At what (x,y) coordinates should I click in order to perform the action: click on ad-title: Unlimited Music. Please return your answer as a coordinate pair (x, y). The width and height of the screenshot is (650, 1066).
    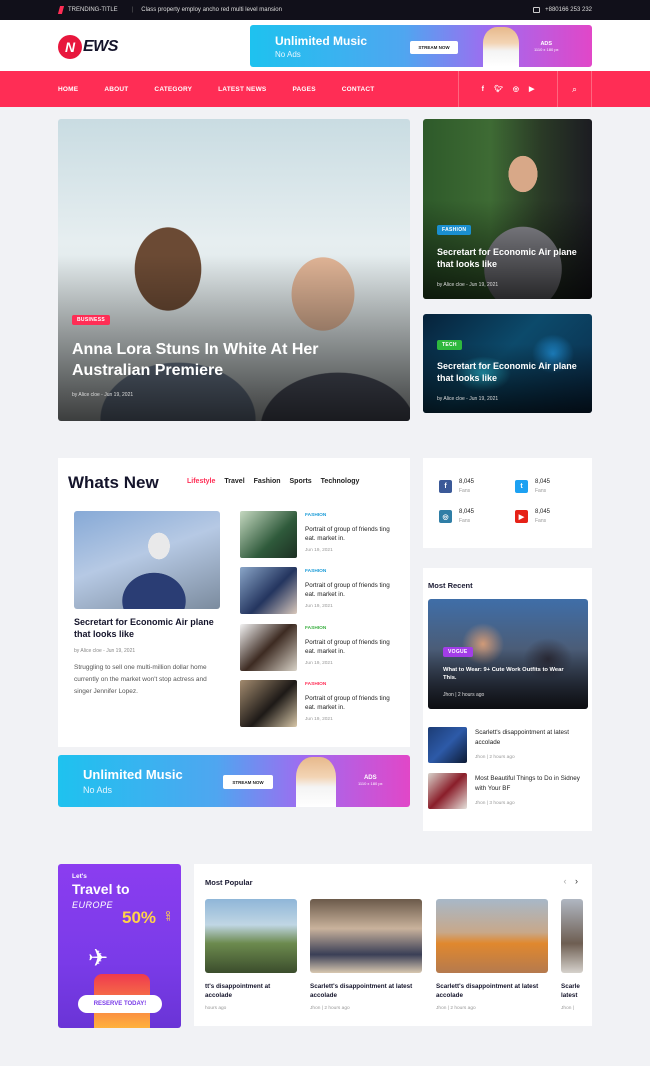
    Looking at the image, I should click on (321, 41).